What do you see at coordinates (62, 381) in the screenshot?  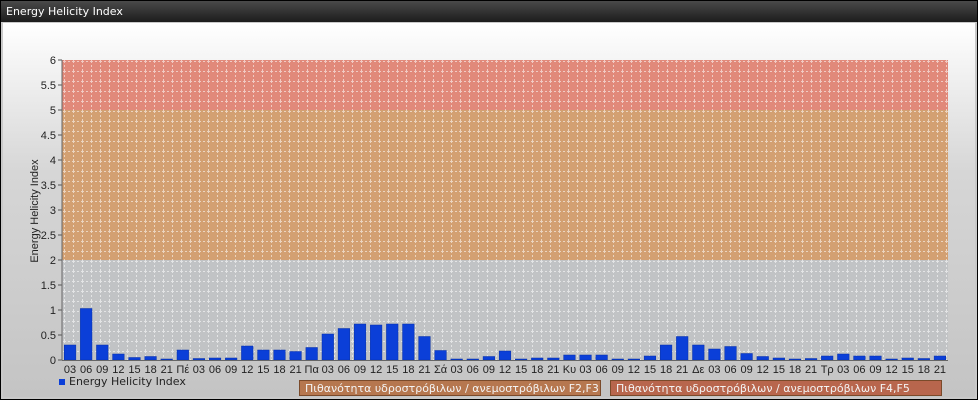 I see `series-swatch` at bounding box center [62, 381].